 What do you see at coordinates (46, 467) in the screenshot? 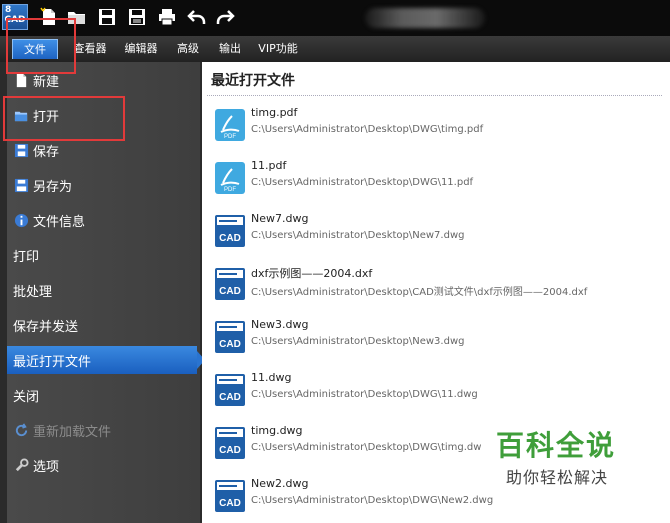
I see `sidebar-item-label: 选项` at bounding box center [46, 467].